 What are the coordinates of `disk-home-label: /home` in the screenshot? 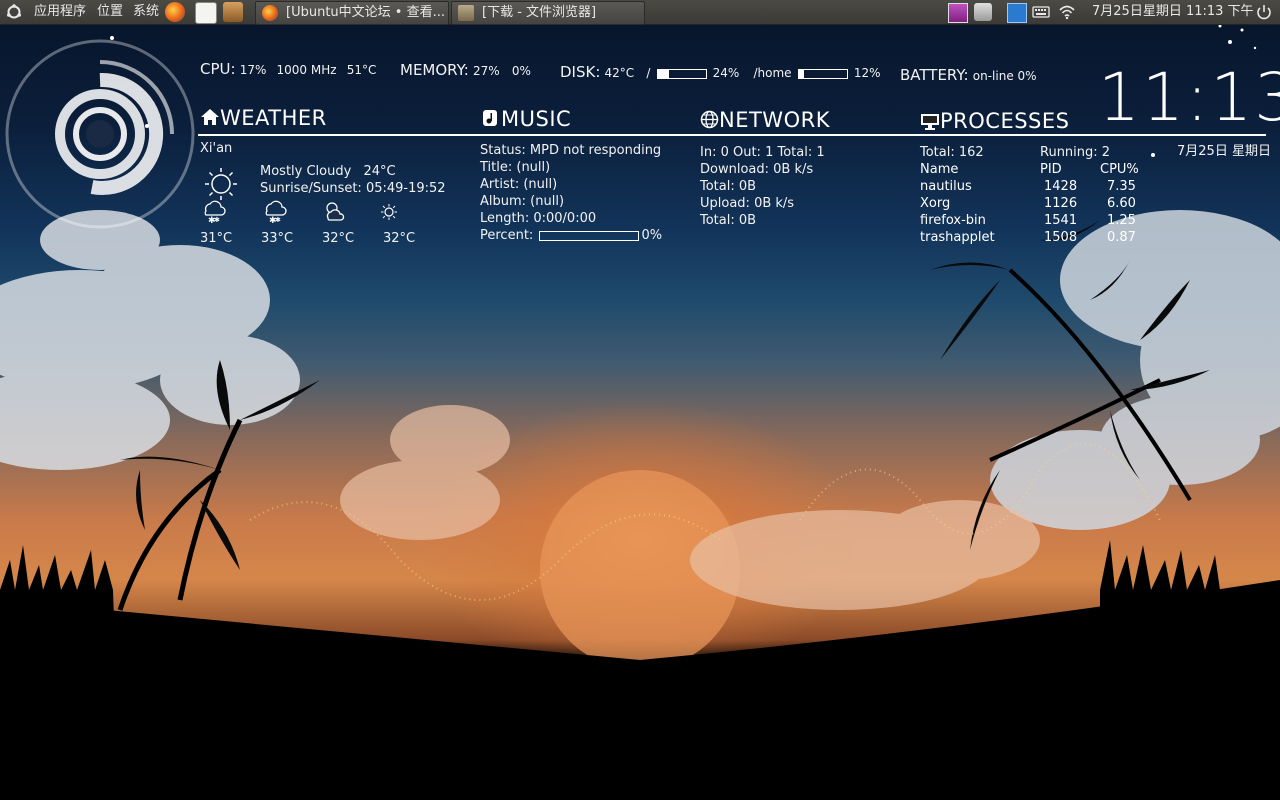 It's located at (772, 73).